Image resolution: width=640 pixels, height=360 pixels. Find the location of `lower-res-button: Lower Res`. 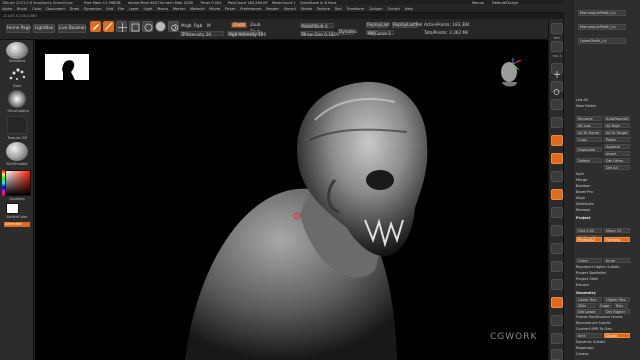

lower-res-button: Lower Res is located at coordinates (589, 299).